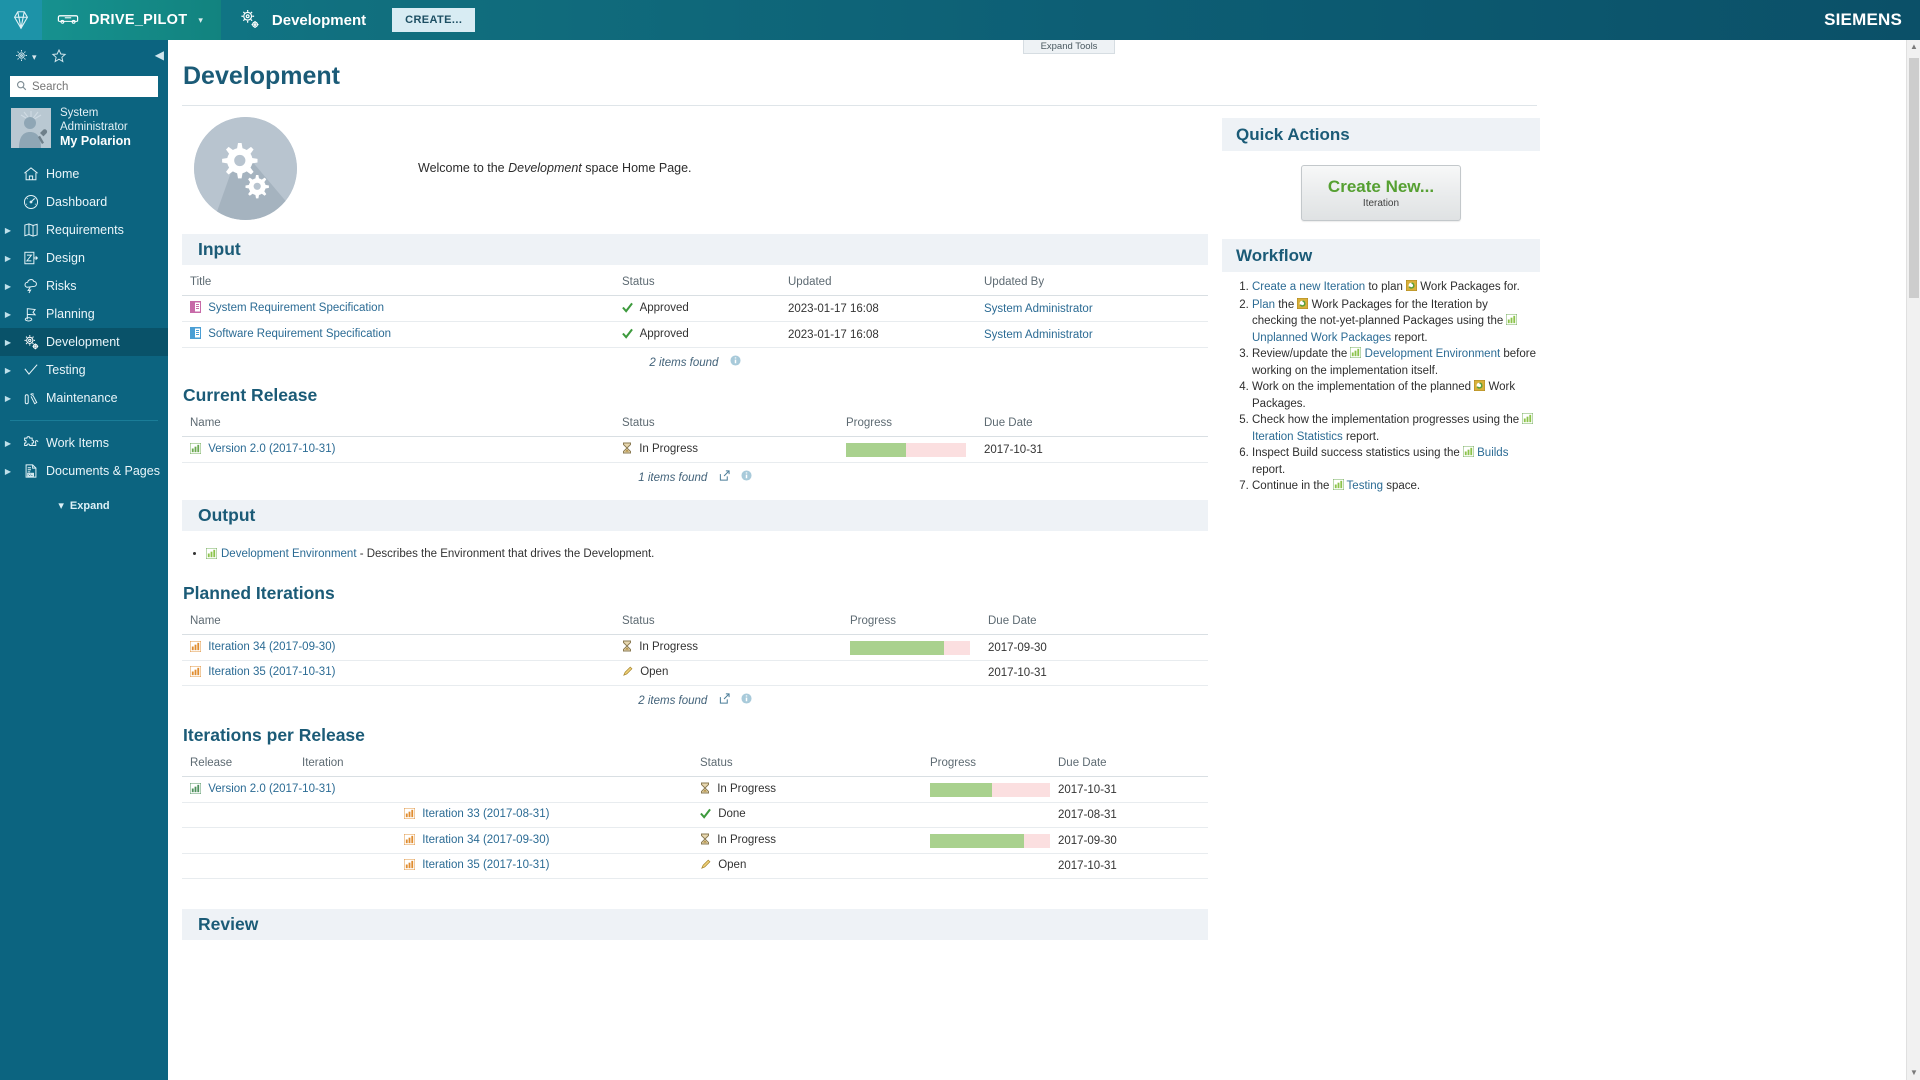 The image size is (1920, 1080). I want to click on cell-title: System Requirement Specification, so click(398, 308).